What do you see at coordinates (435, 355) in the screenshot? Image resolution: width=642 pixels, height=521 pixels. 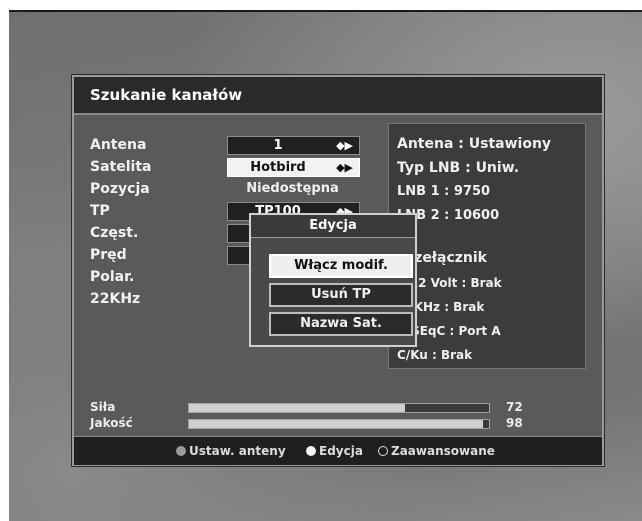 I see `info-line: C/Ku : Brak` at bounding box center [435, 355].